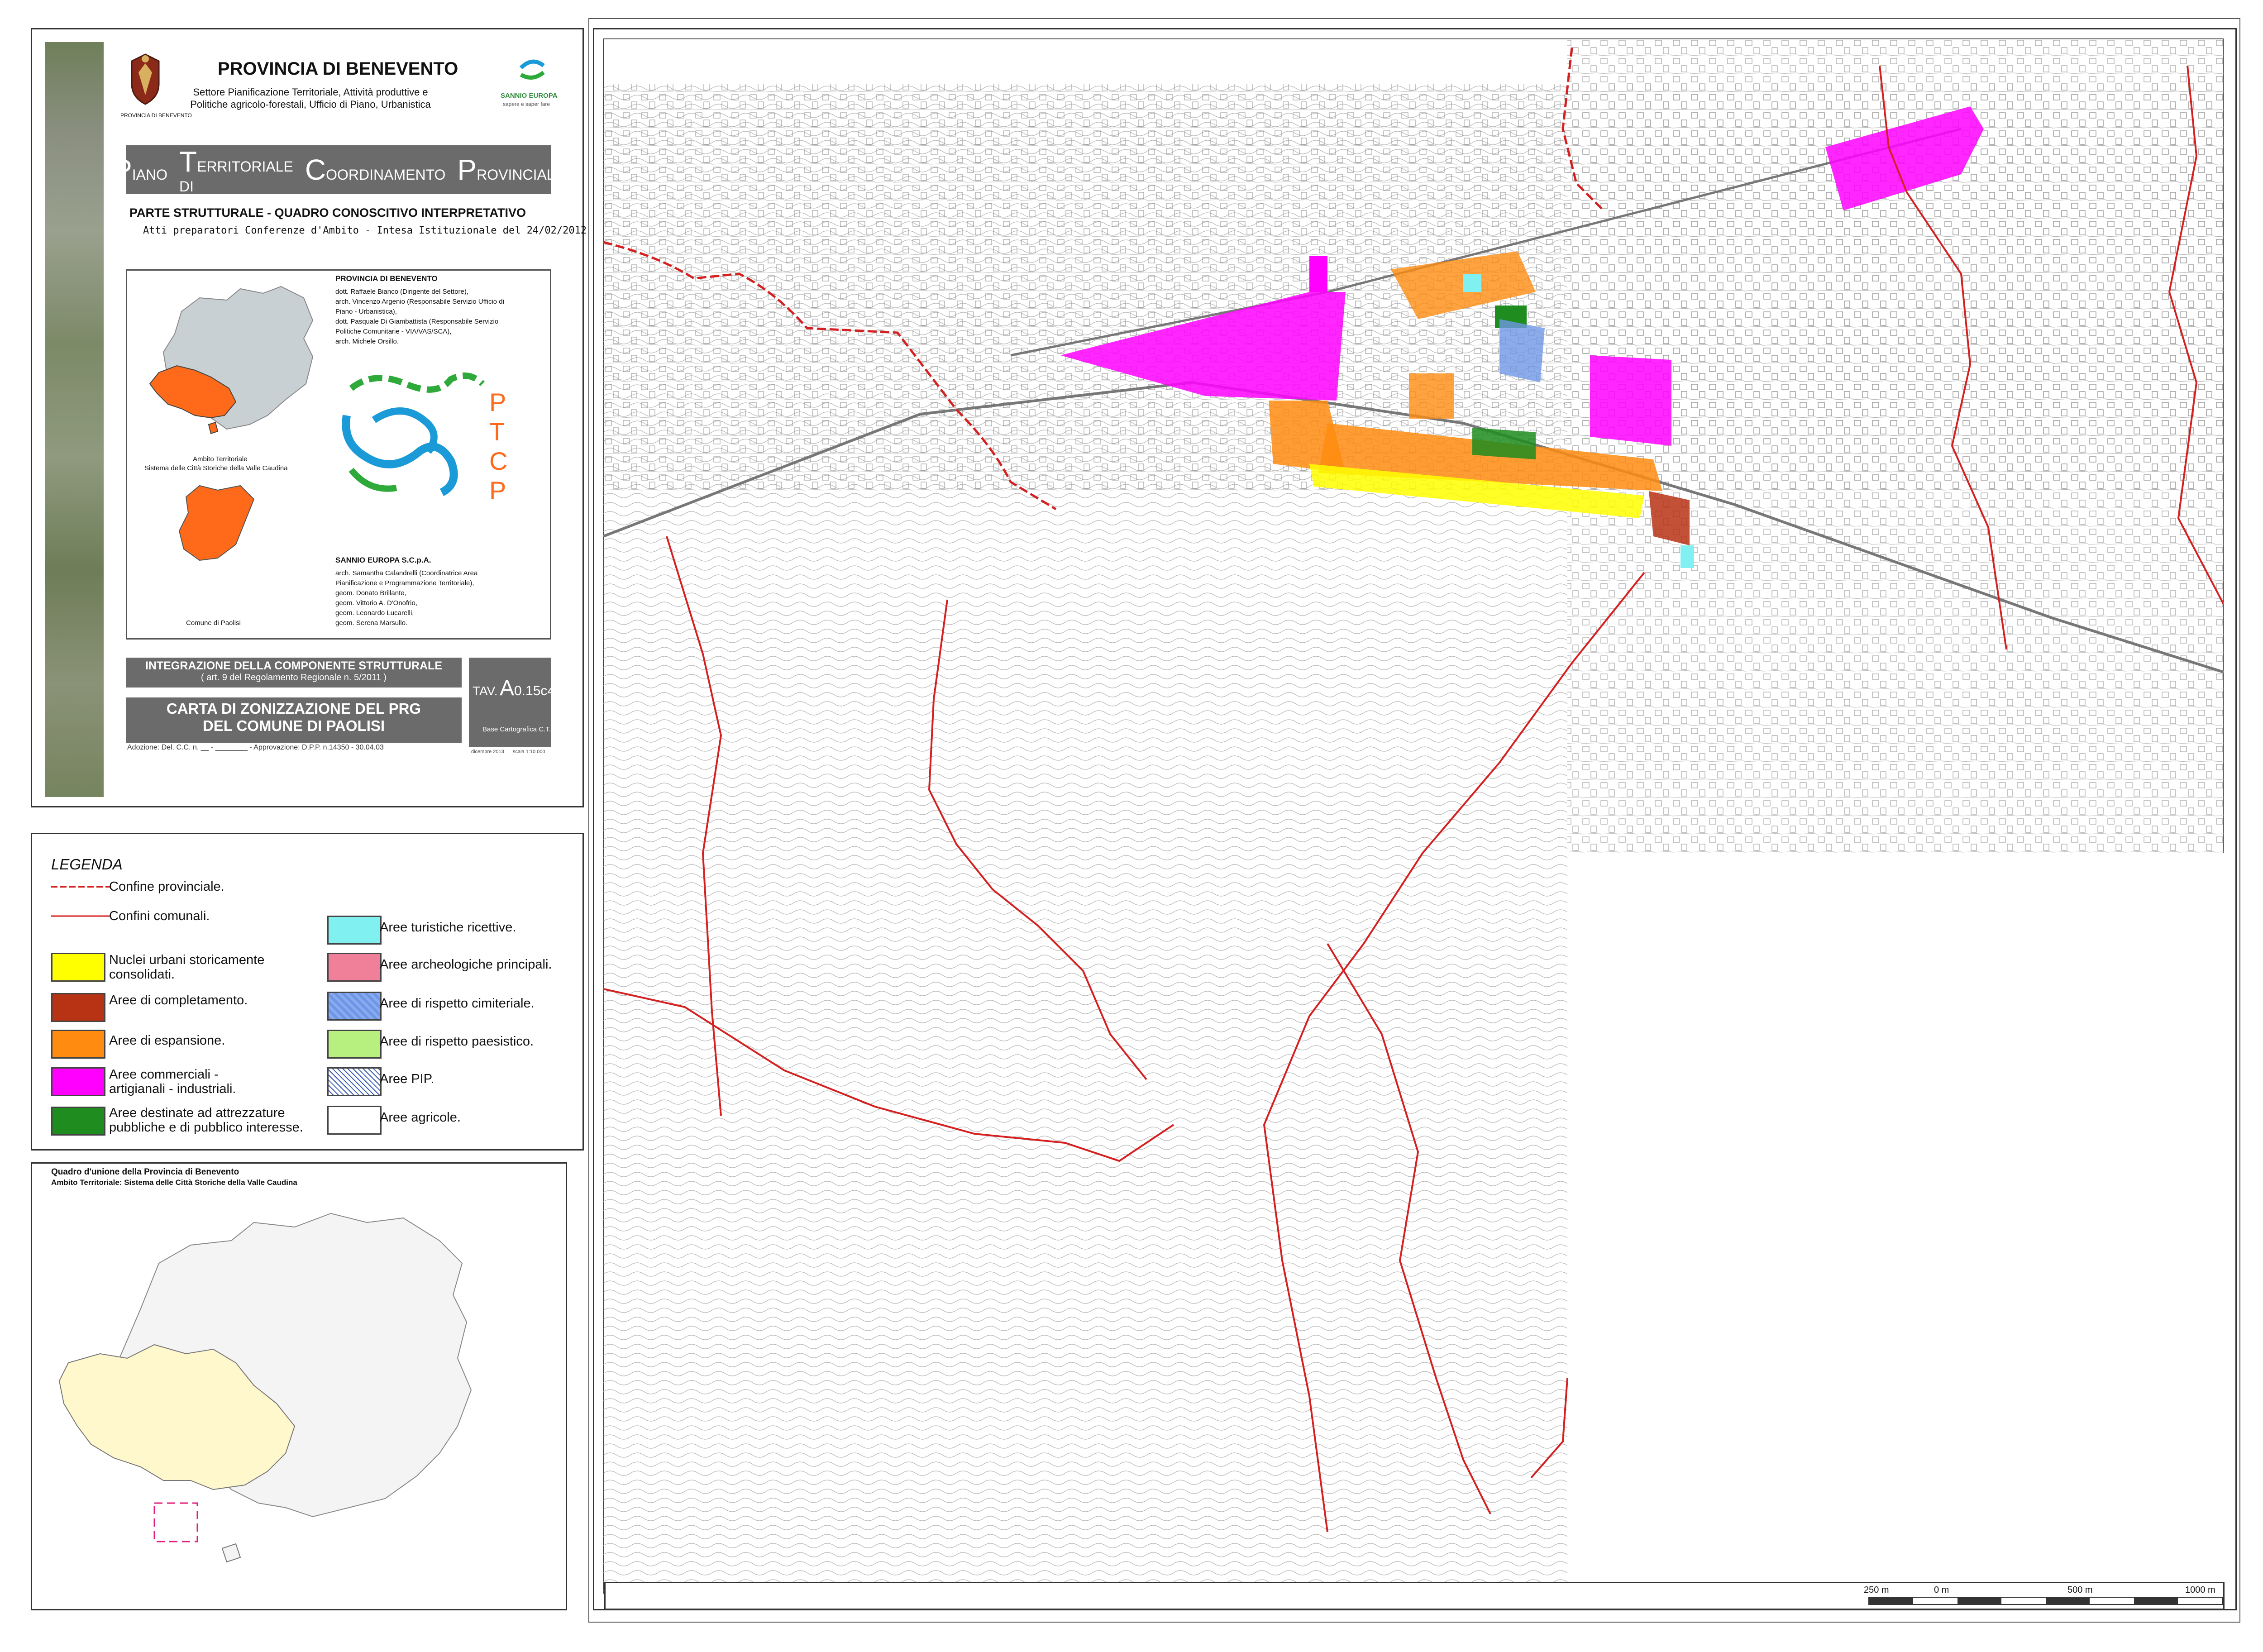 The height and width of the screenshot is (1652, 2263). What do you see at coordinates (2200, 1590) in the screenshot?
I see `scale-label-1000: 1000 m` at bounding box center [2200, 1590].